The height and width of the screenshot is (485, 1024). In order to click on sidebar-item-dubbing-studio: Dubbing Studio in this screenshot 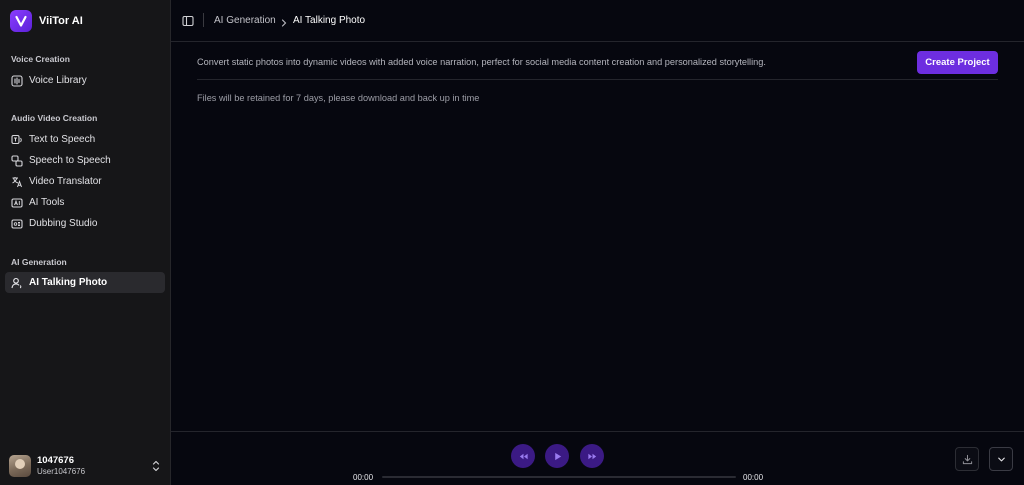, I will do `click(85, 223)`.